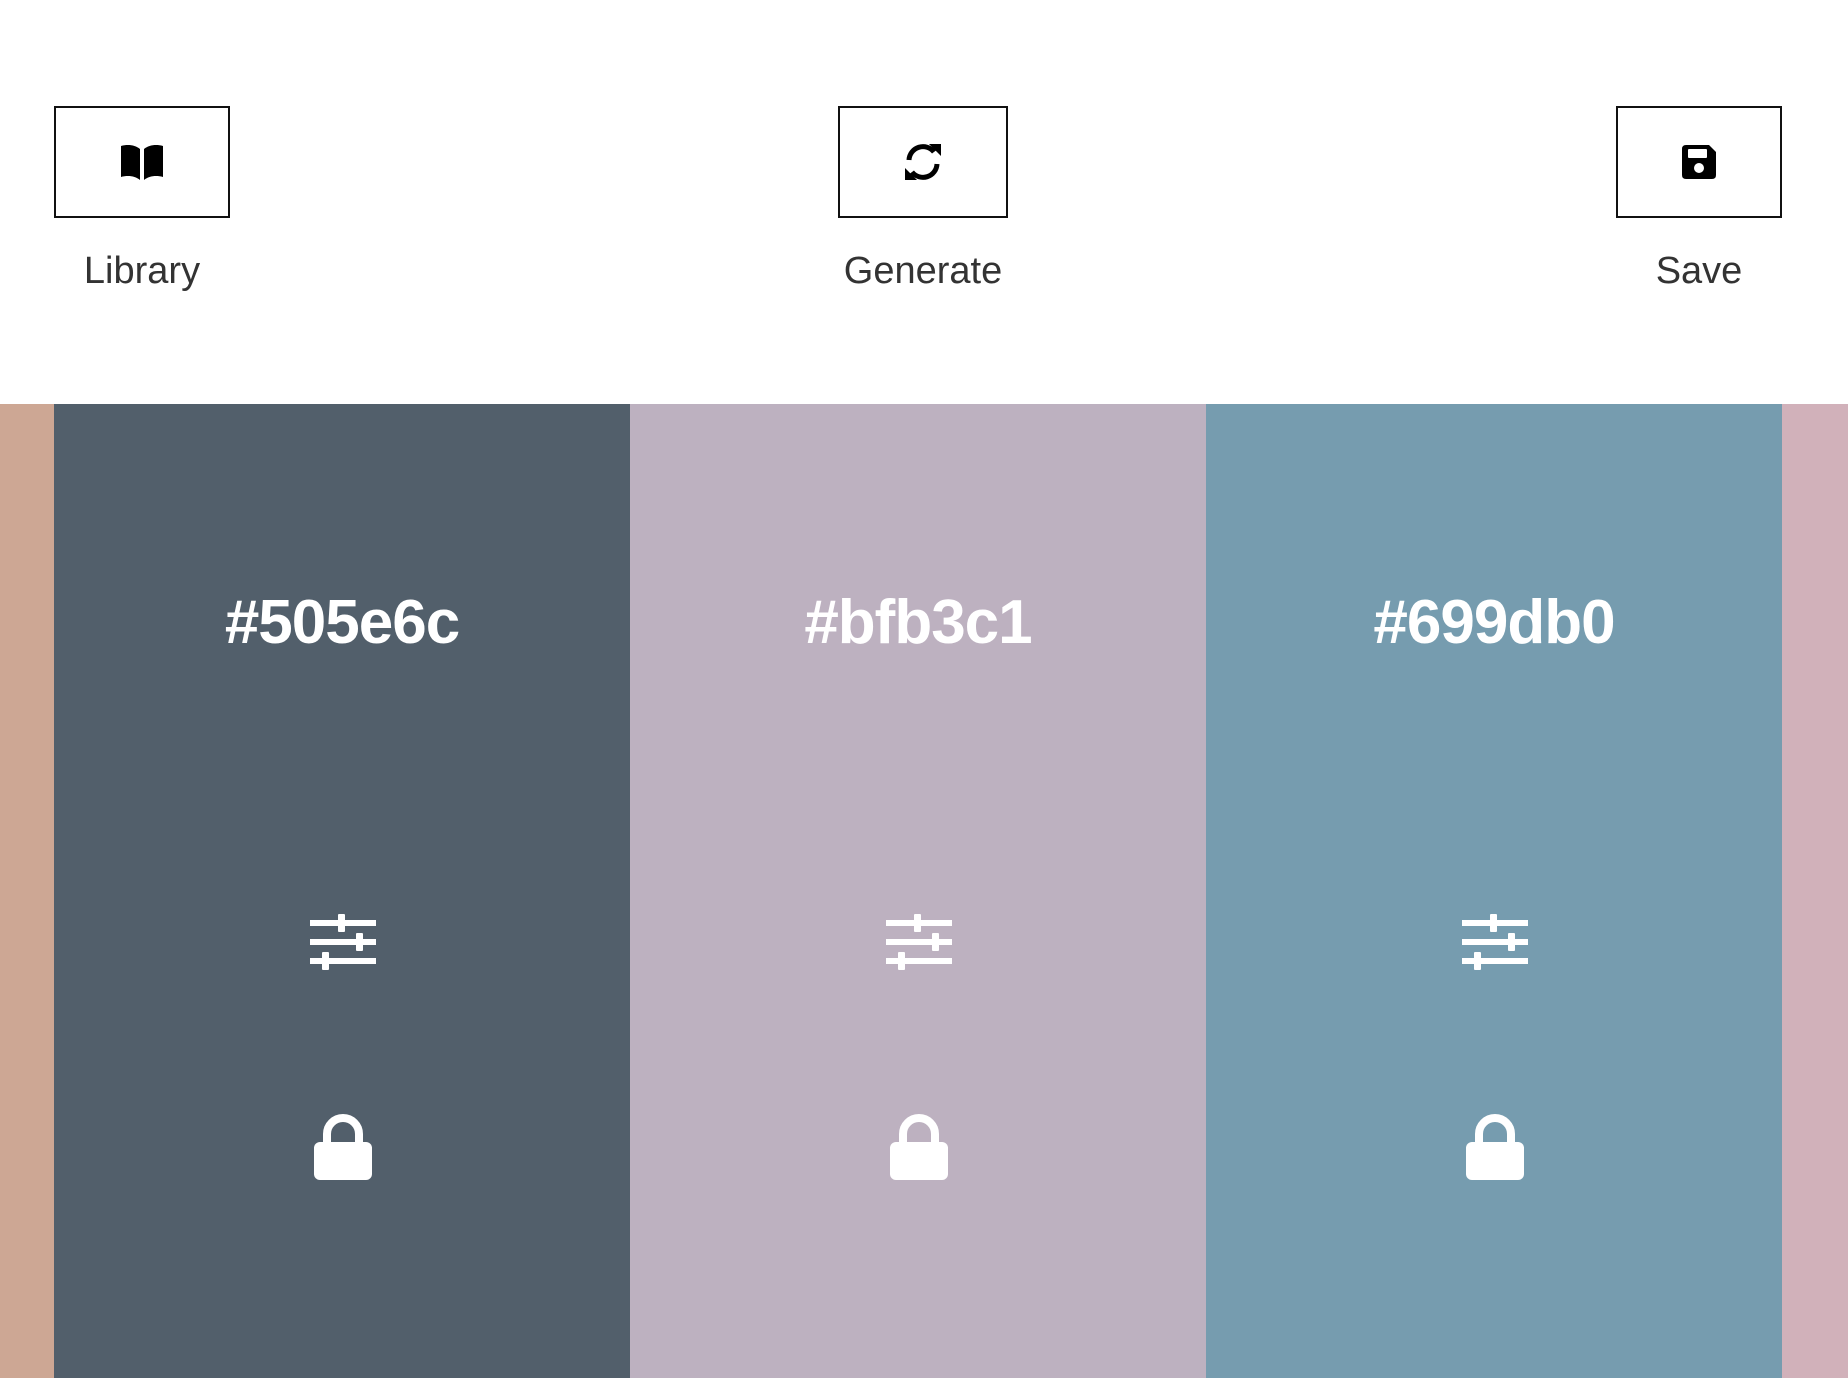  Describe the element at coordinates (1815, 891) in the screenshot. I see `swatch-edge-right` at that location.